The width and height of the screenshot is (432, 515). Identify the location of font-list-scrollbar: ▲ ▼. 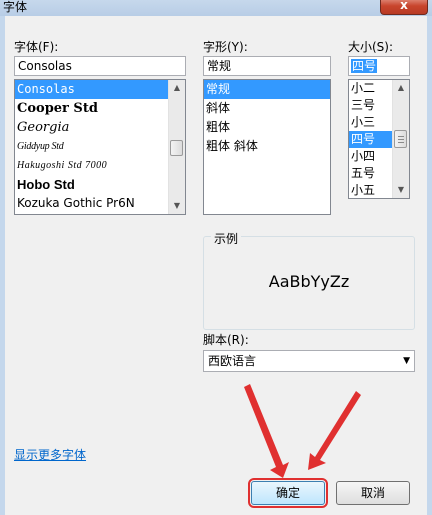
(176, 147).